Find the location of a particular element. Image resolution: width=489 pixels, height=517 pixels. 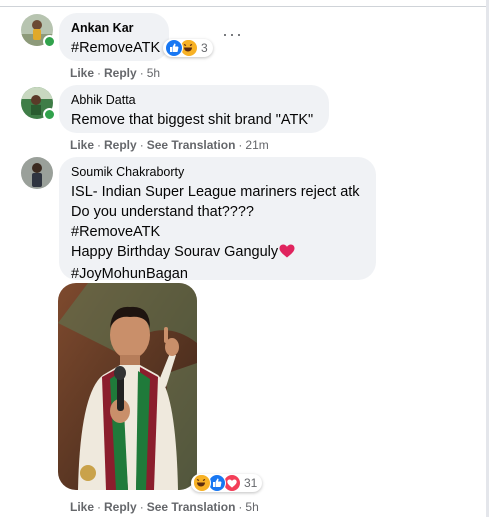

comment-text-line: Happy Birthday Sourav Ganguly is located at coordinates (217, 253).